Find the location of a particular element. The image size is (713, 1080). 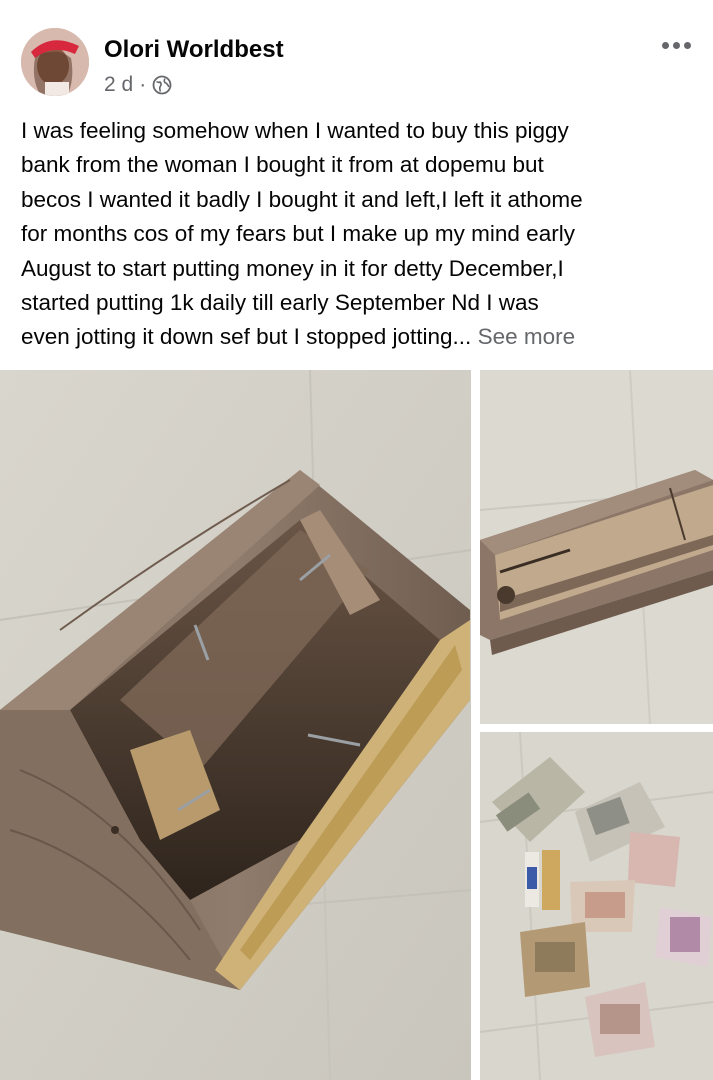

naira-notes-image is located at coordinates (596, 906).